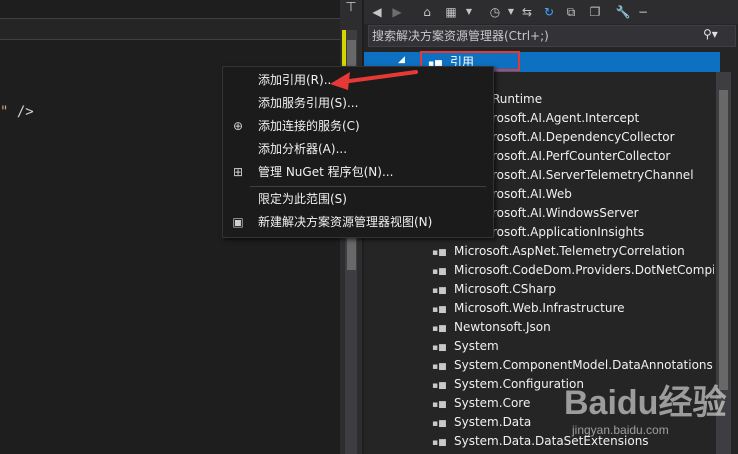 This screenshot has height=454, width=738. Describe the element at coordinates (620, 430) in the screenshot. I see `watermark-url: jingyan.baidu.com` at that location.